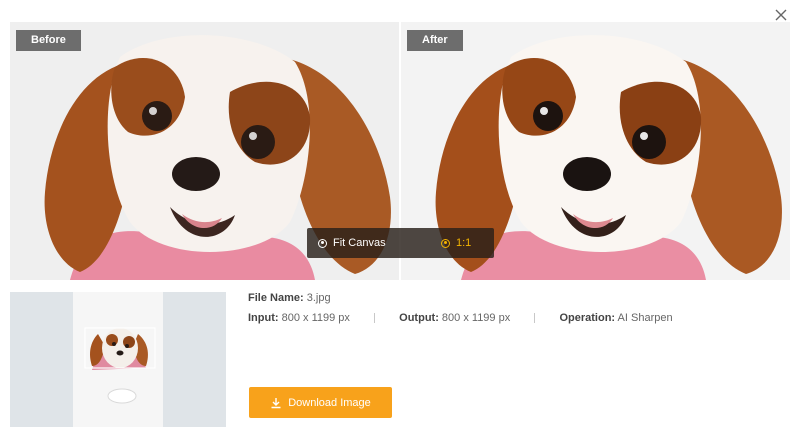  Describe the element at coordinates (276, 402) in the screenshot. I see `download-icon` at that location.